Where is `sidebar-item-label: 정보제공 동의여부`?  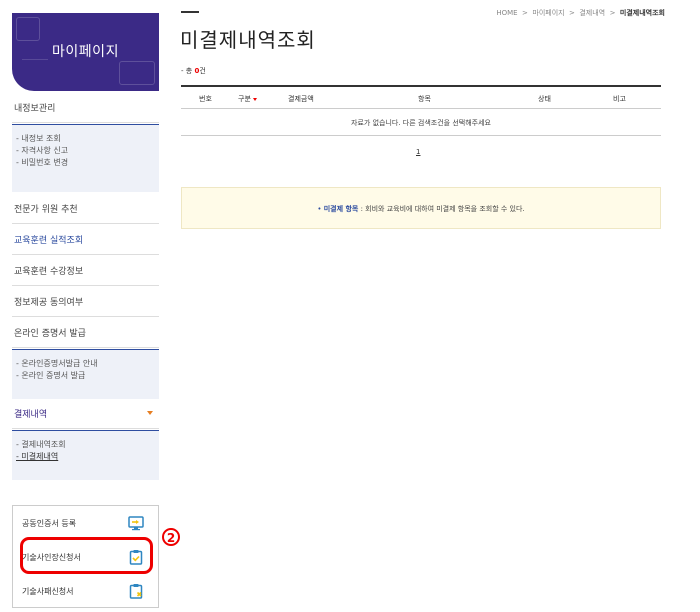 sidebar-item-label: 정보제공 동의여부 is located at coordinates (49, 302).